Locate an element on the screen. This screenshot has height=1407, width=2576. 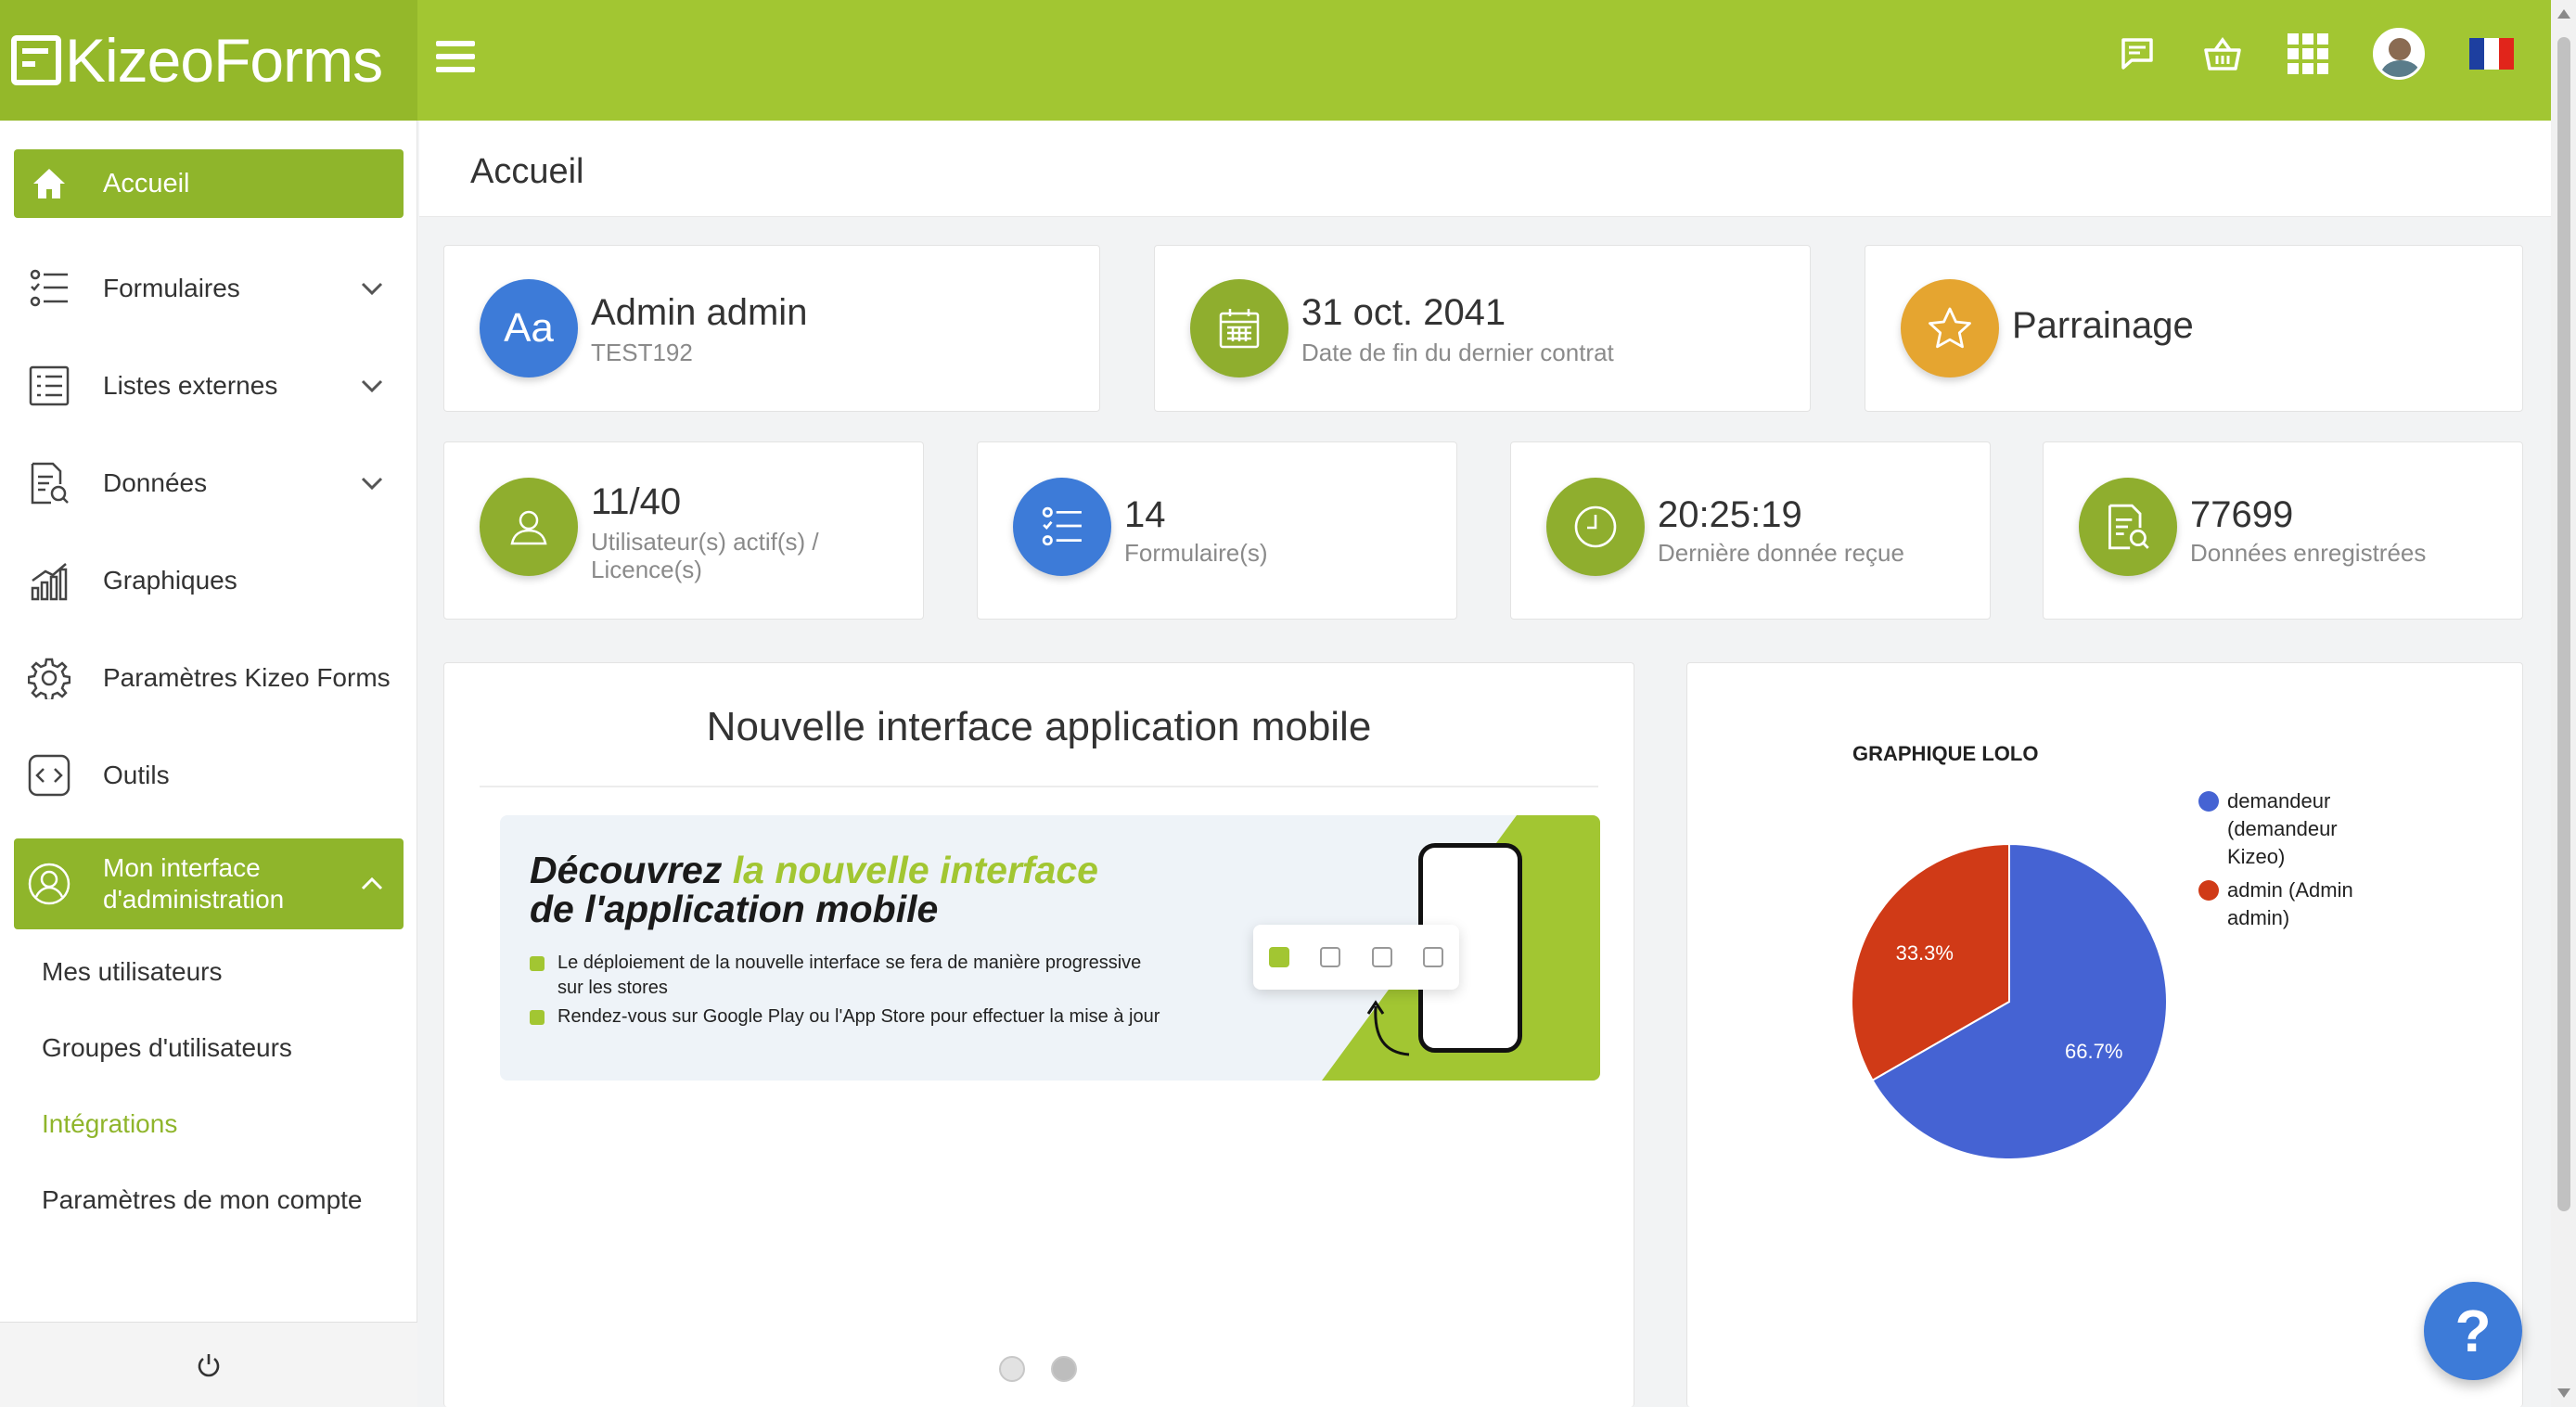
active-users-count: 11/40 is located at coordinates (636, 501).